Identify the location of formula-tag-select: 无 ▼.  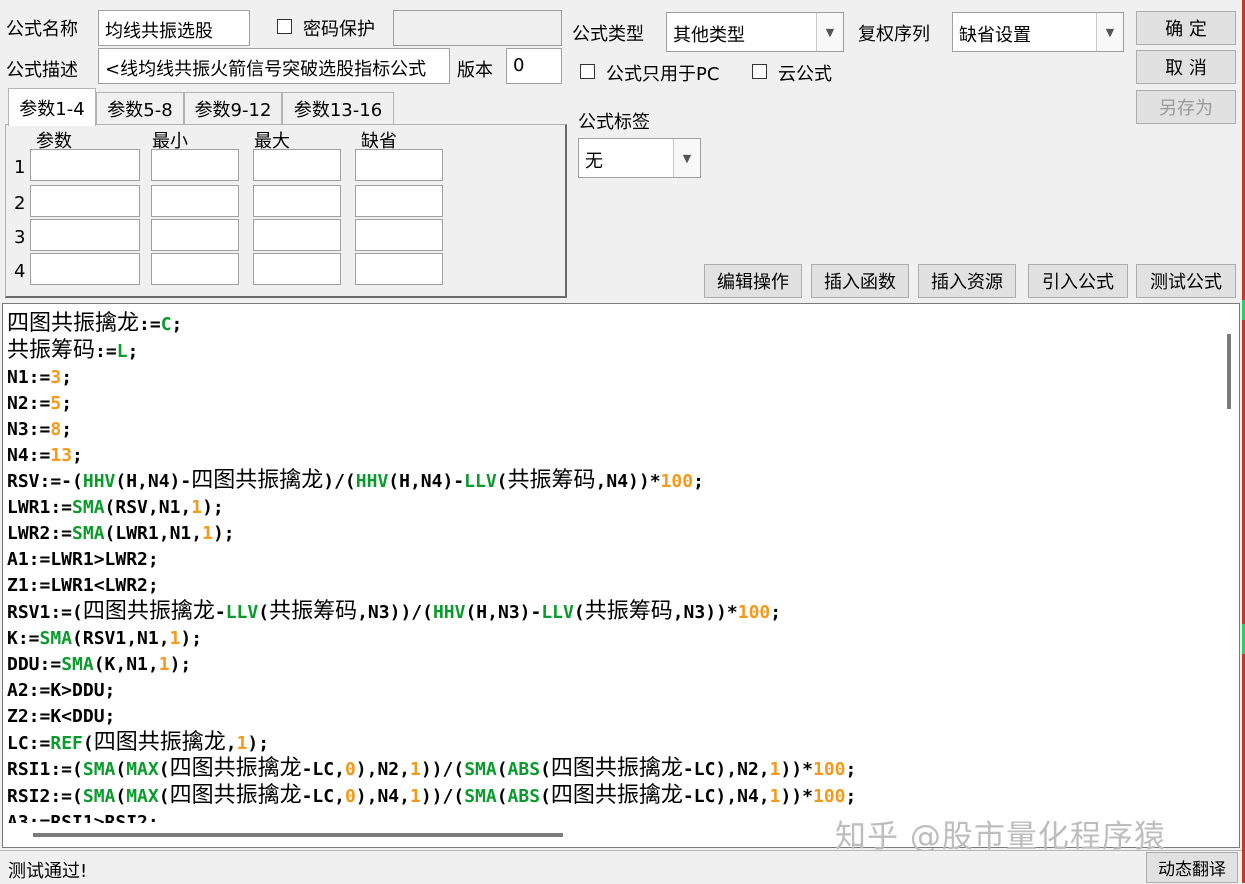
(639, 158).